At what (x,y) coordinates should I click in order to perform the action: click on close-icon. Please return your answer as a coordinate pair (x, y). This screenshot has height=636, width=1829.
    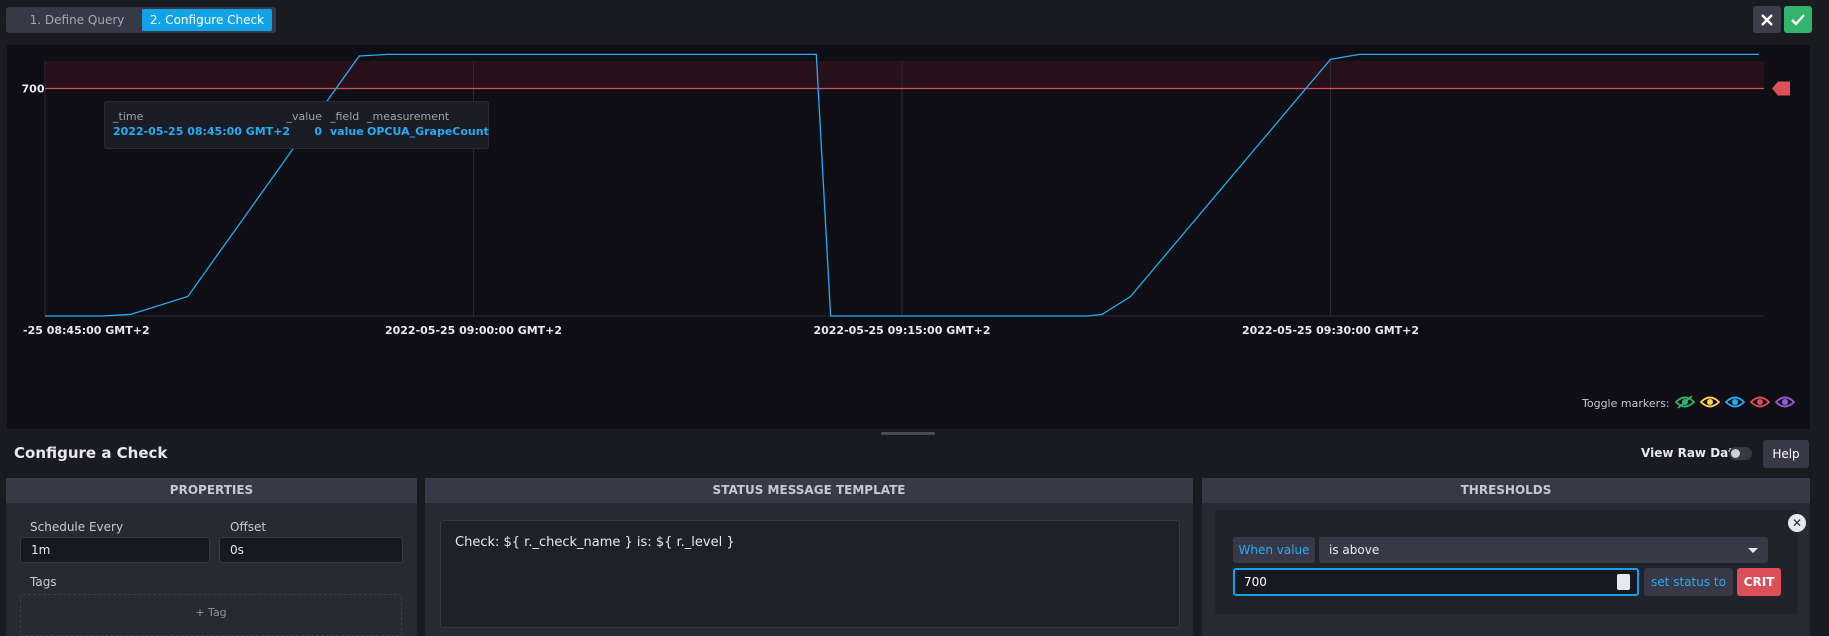
    Looking at the image, I should click on (1767, 19).